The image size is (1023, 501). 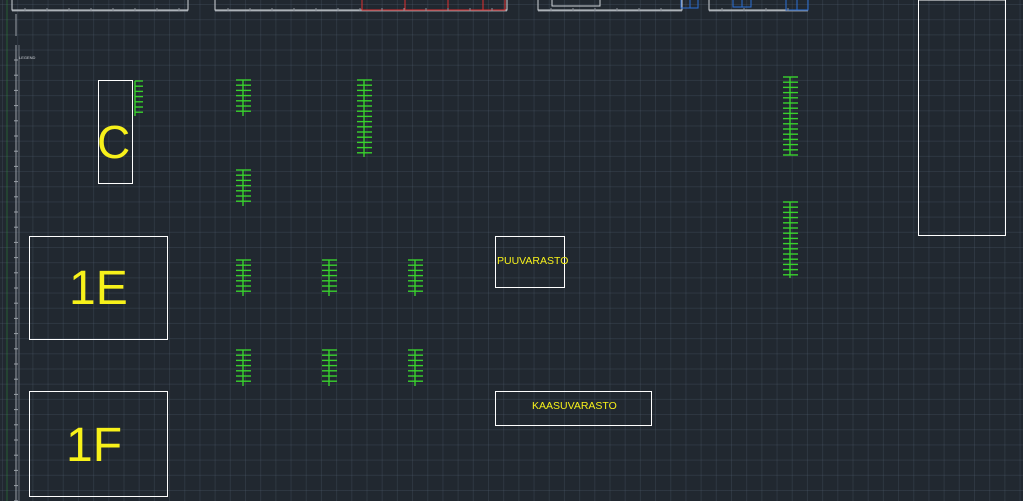 What do you see at coordinates (433, 5) in the screenshot?
I see `red-linework` at bounding box center [433, 5].